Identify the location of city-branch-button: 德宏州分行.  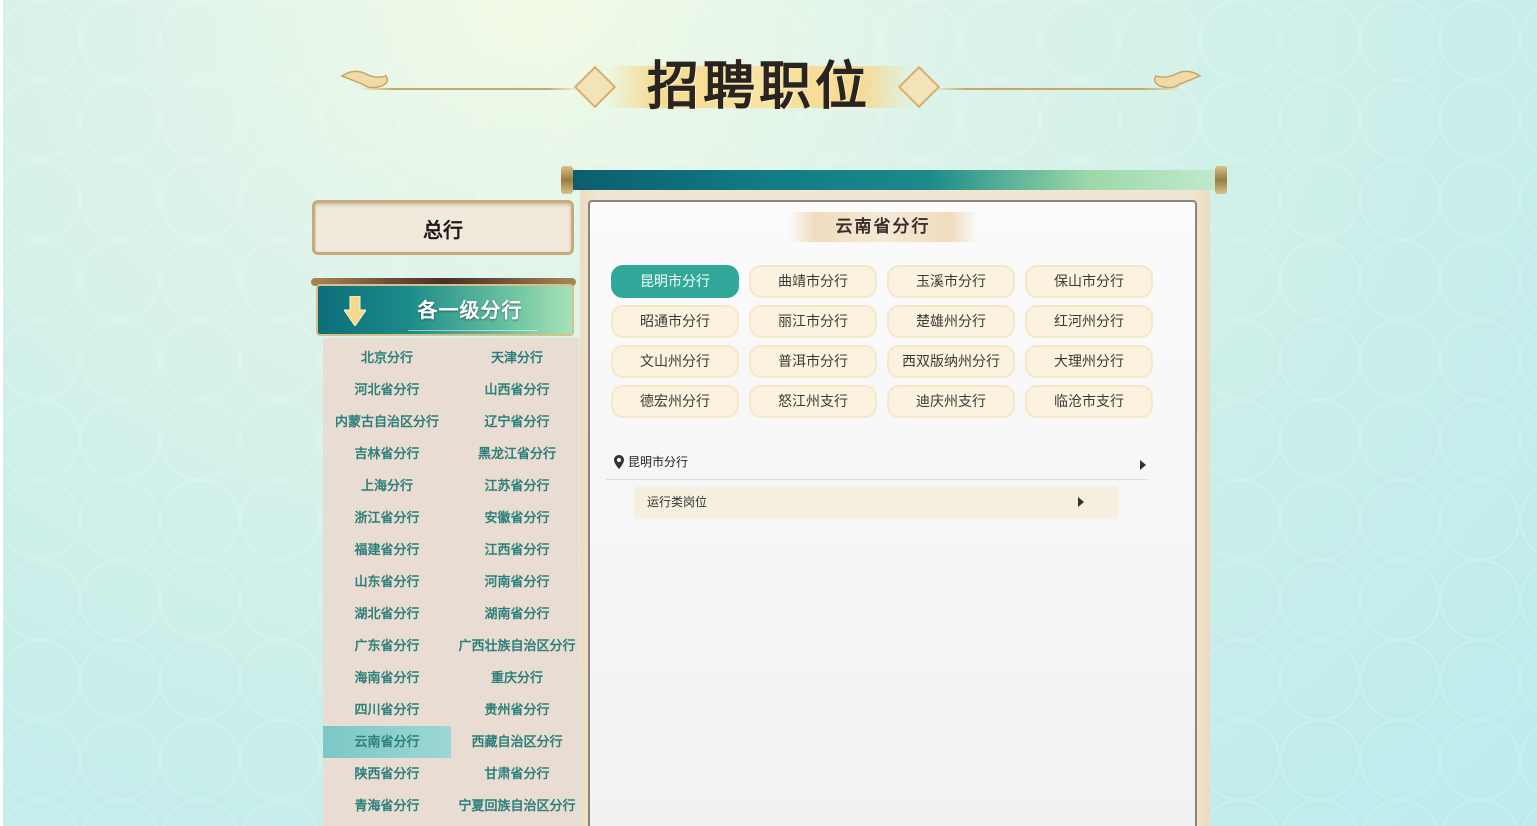
(675, 401).